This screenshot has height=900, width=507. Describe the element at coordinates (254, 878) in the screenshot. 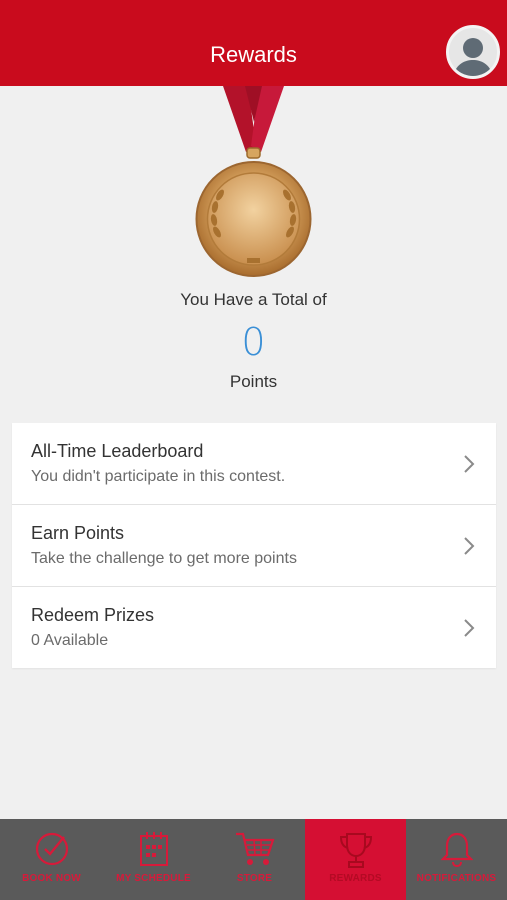

I see `tab-label: STORE` at that location.